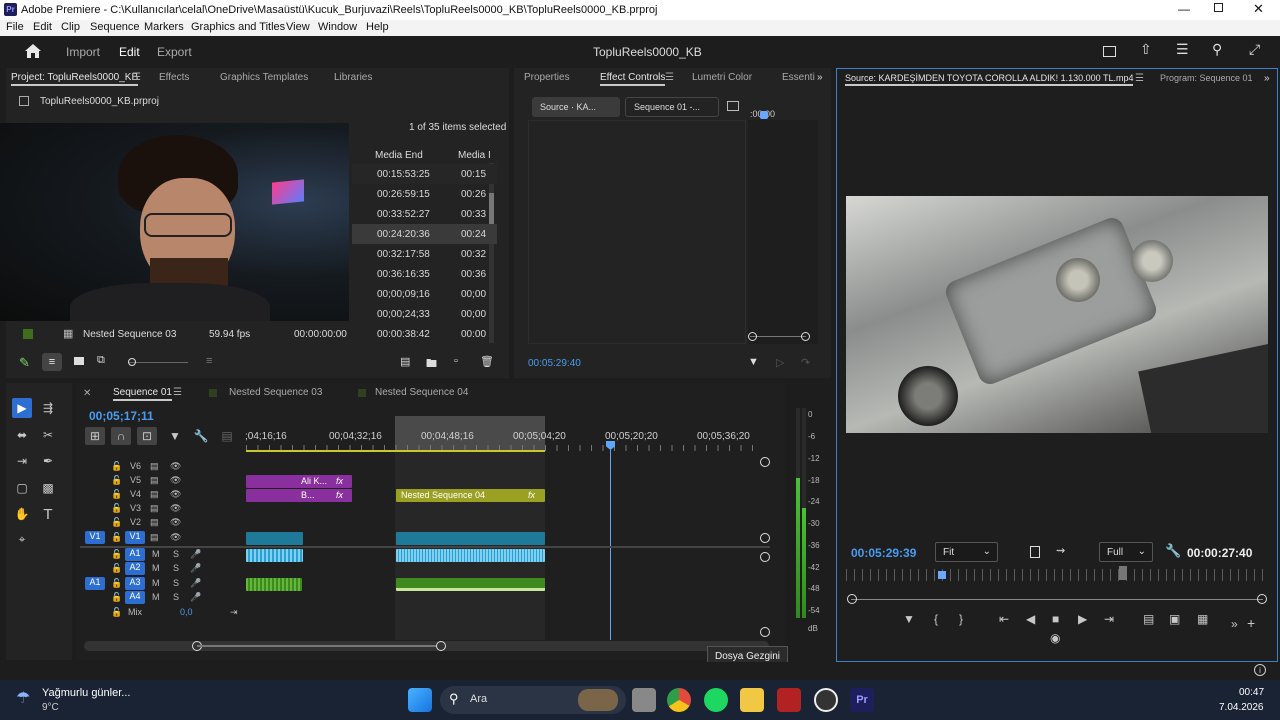 The height and width of the screenshot is (720, 1280). Describe the element at coordinates (161, 523) in the screenshot. I see `track-v2: 🔓 V2 ▤ 👁` at that location.